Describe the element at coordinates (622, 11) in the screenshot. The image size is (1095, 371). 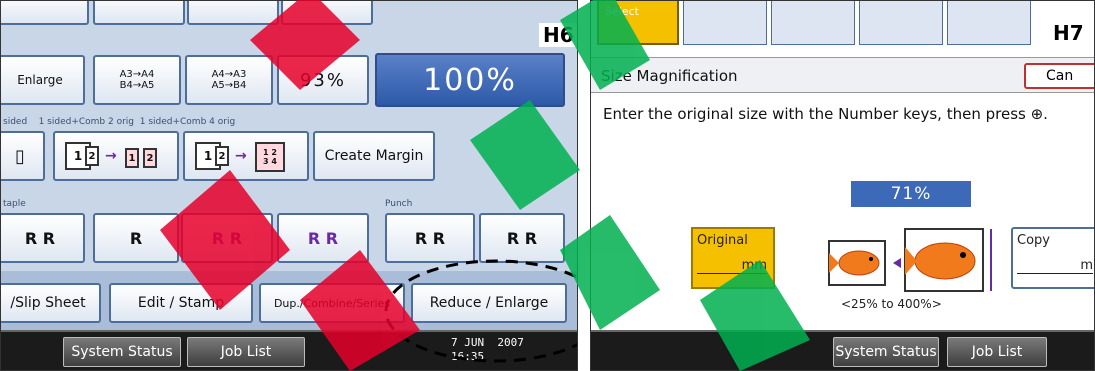
I see `select-tab-label: Select` at that location.